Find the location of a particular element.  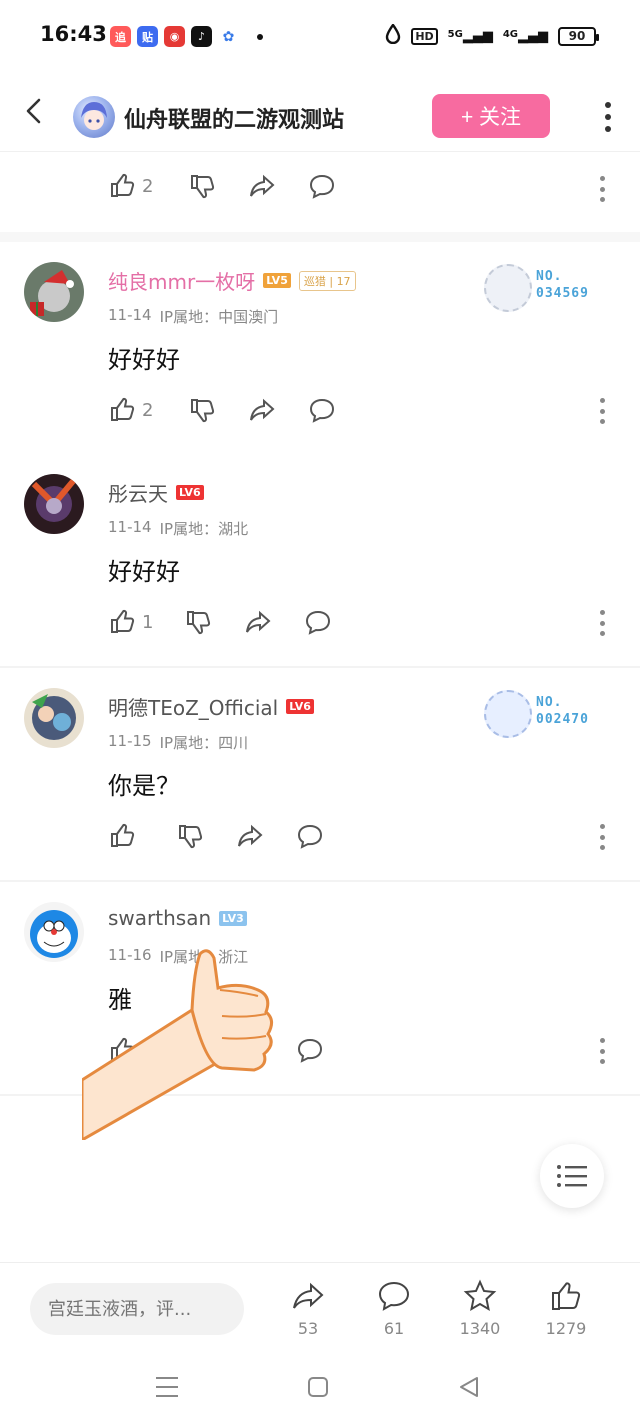

channel-title: 仙舟联盟的二游观测站 is located at coordinates (234, 120).